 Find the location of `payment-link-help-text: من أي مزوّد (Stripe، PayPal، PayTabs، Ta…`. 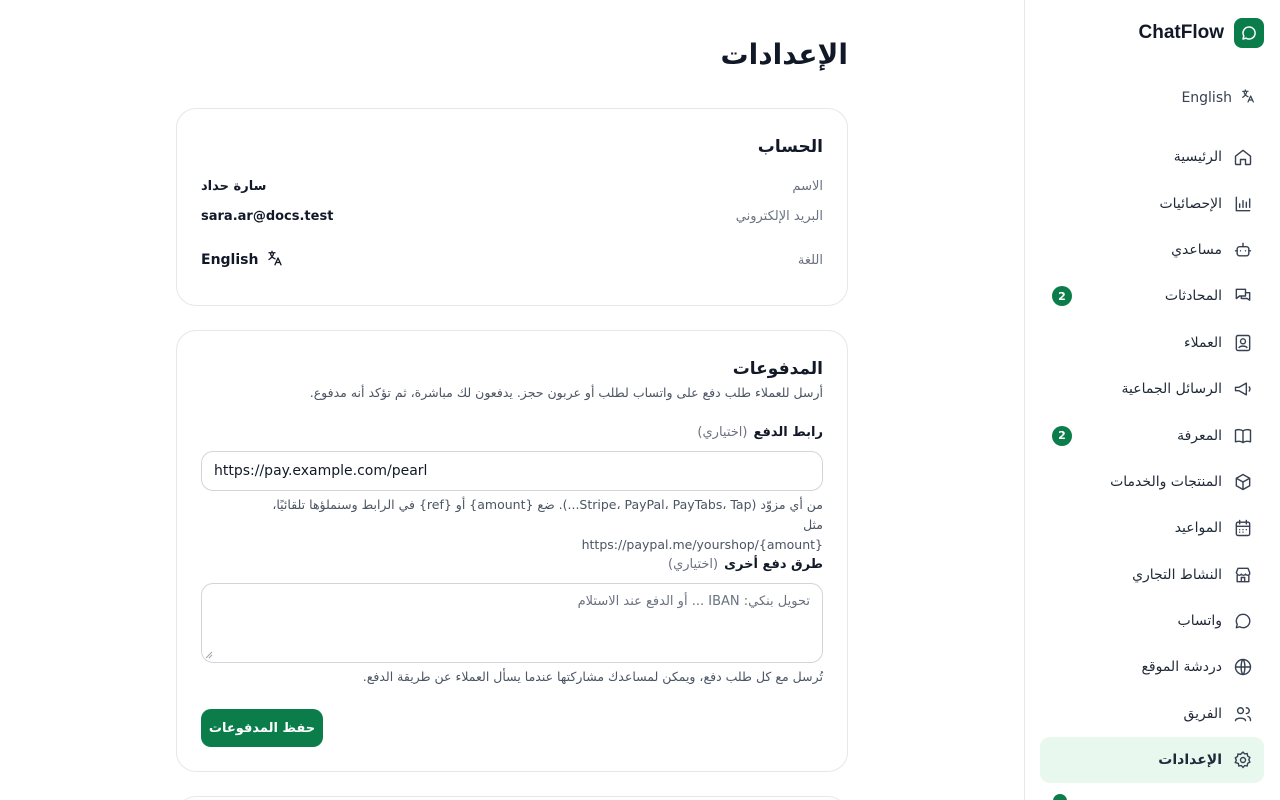

payment-link-help-text: من أي مزوّد (Stripe، PayPal، PayTabs، Ta… is located at coordinates (547, 514).